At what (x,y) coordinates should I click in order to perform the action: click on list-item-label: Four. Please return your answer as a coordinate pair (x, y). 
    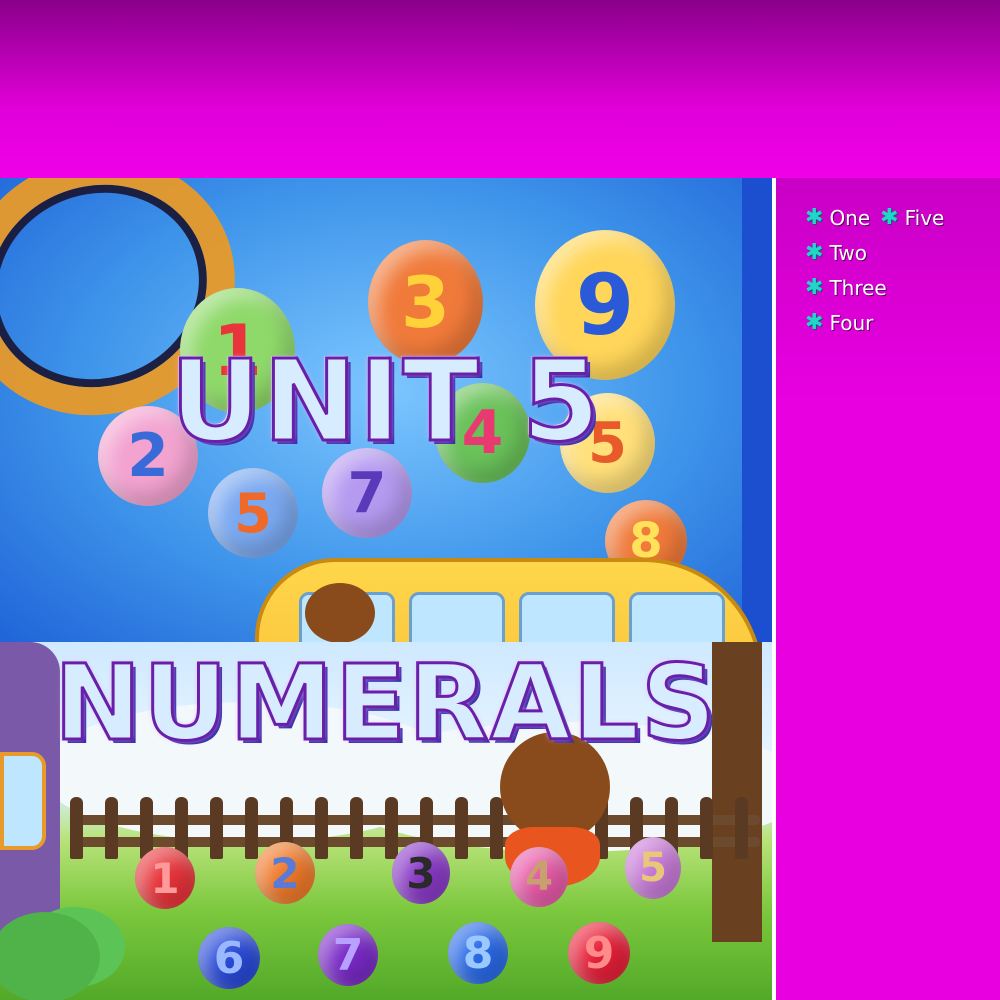
    Looking at the image, I should click on (851, 322).